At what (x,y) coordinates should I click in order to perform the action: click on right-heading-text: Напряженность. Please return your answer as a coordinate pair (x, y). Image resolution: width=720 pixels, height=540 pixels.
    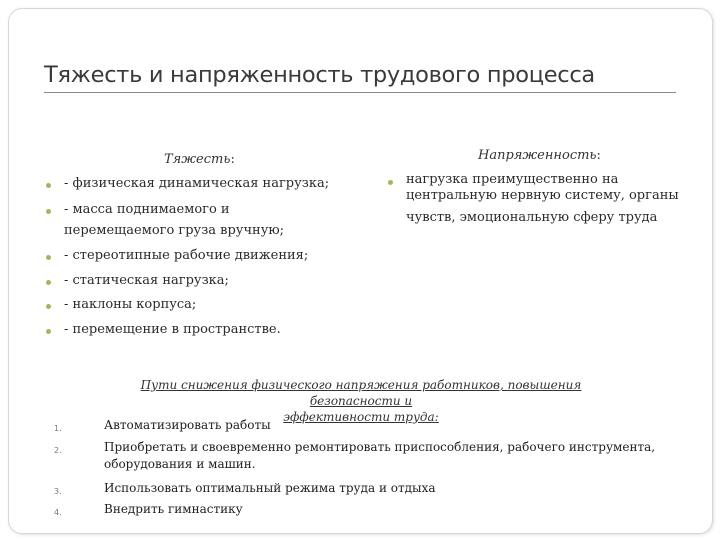
    Looking at the image, I should click on (537, 155).